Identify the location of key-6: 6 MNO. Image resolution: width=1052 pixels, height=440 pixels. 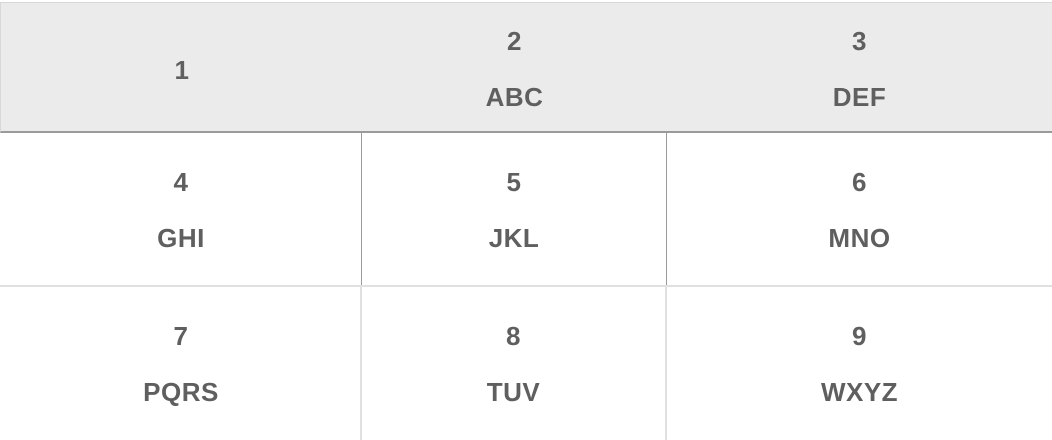
(859, 209).